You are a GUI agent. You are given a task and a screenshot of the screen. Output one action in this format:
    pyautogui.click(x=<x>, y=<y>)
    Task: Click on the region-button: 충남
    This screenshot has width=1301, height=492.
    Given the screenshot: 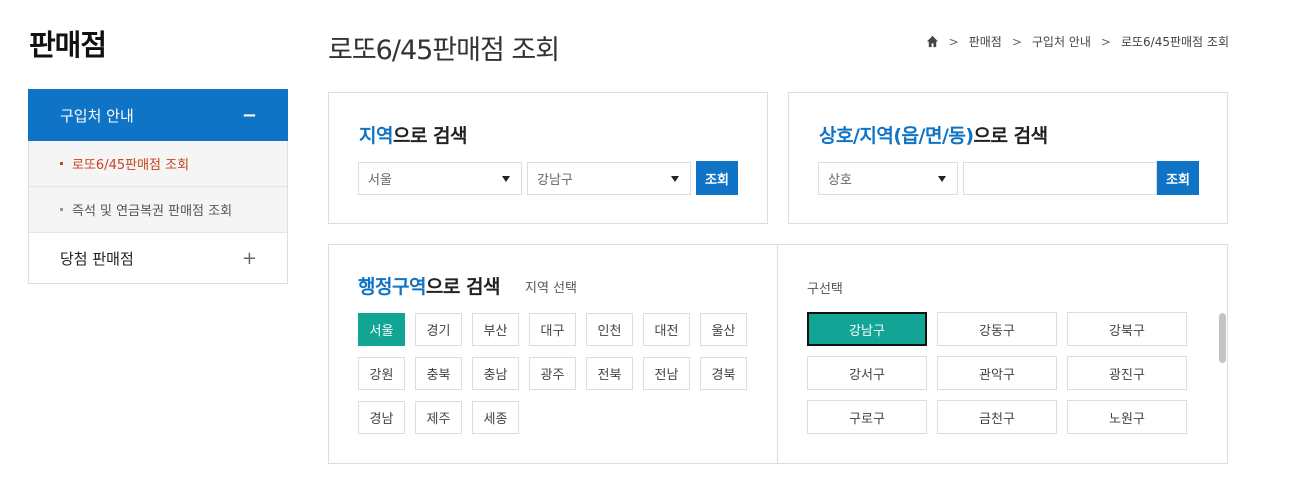 What is the action you would take?
    pyautogui.click(x=495, y=373)
    